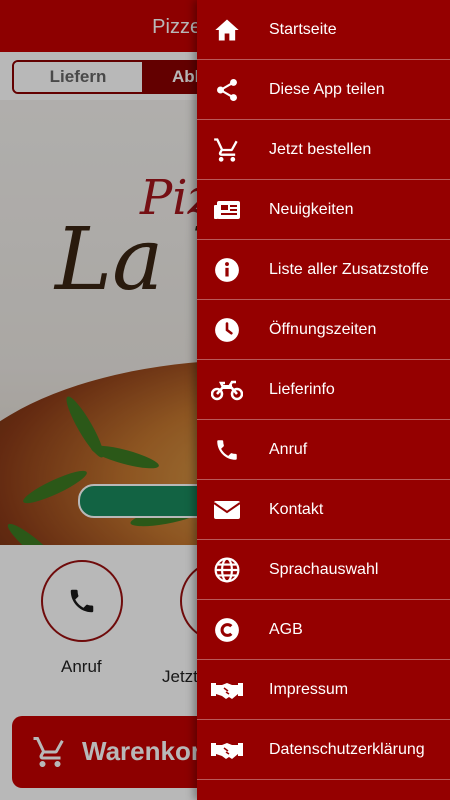 This screenshot has height=800, width=450. I want to click on clock-icon, so click(227, 330).